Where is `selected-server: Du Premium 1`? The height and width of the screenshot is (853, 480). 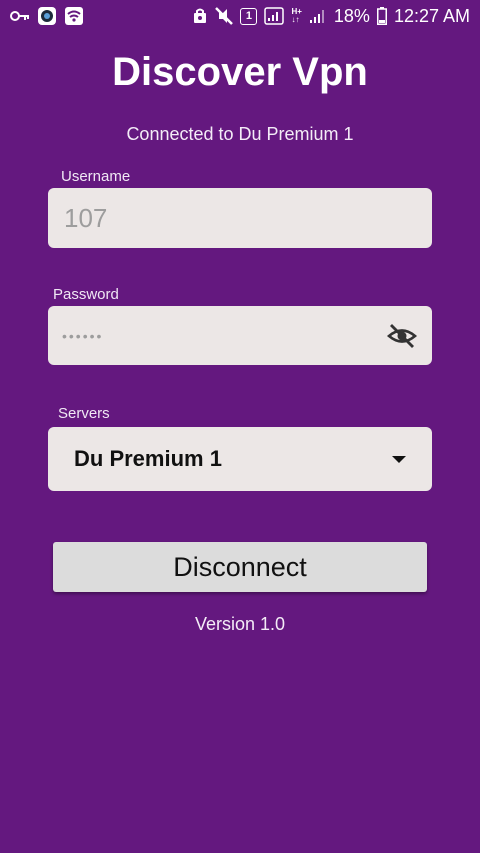
selected-server: Du Premium 1 is located at coordinates (148, 458).